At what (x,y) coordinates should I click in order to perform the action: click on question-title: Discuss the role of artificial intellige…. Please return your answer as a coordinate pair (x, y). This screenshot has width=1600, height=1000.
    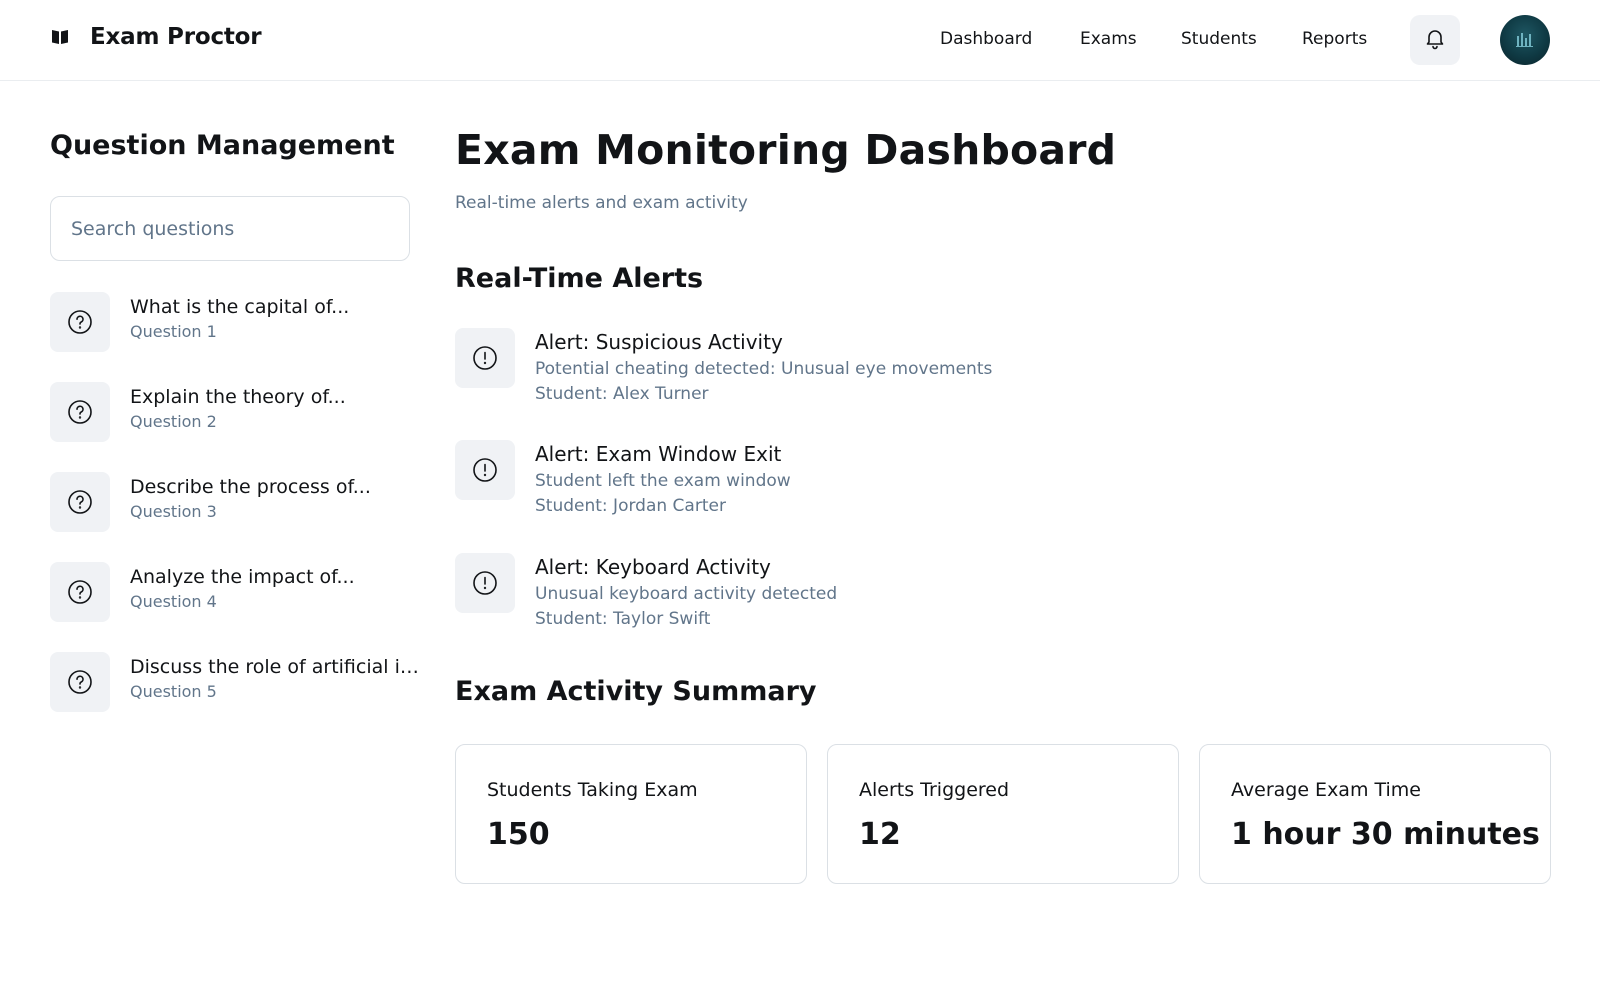
    Looking at the image, I should click on (275, 667).